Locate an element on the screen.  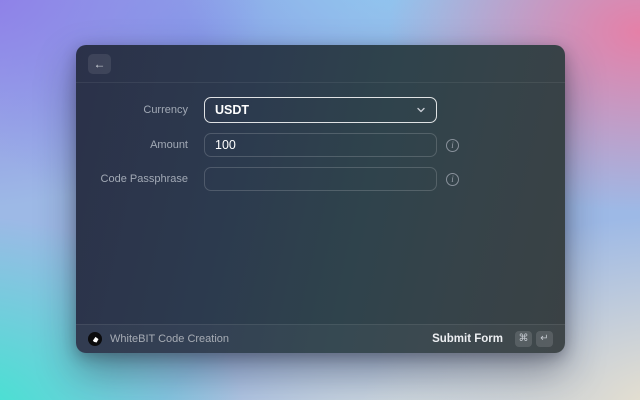
back-arrow-icon: ← is located at coordinates (99, 63).